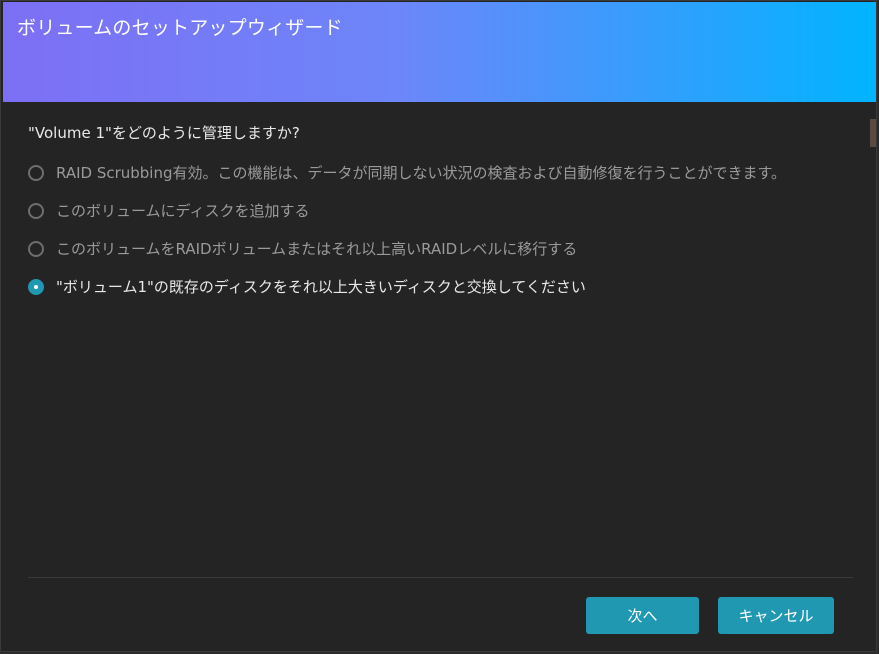 Image resolution: width=879 pixels, height=654 pixels. What do you see at coordinates (36, 287) in the screenshot?
I see `radio-button-checked` at bounding box center [36, 287].